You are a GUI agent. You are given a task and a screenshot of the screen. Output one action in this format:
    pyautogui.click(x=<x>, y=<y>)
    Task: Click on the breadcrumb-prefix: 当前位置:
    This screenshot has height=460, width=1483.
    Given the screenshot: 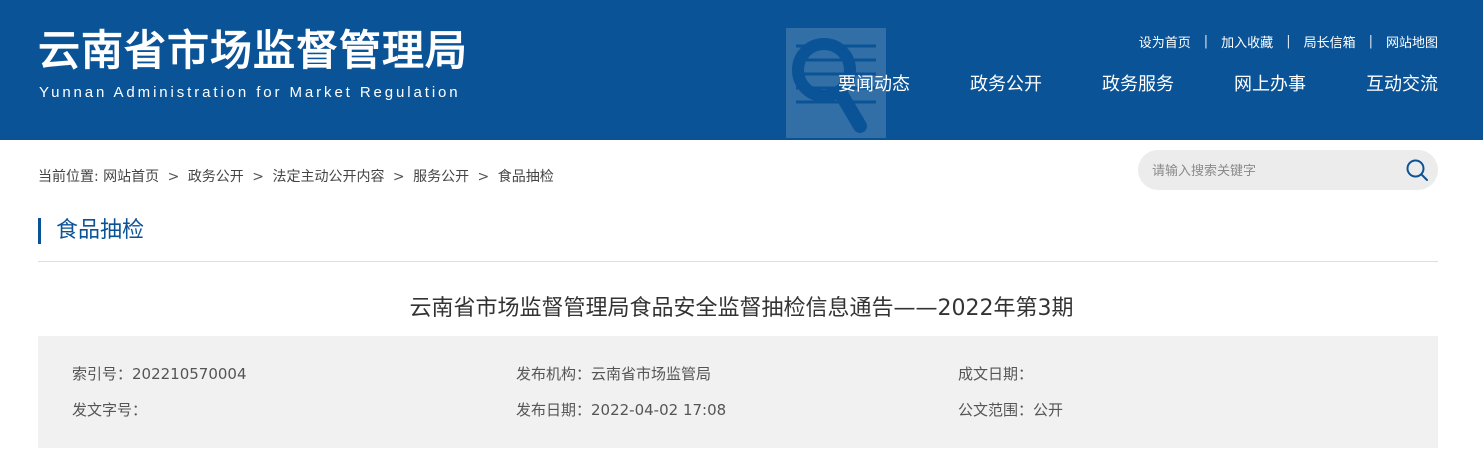 What is the action you would take?
    pyautogui.click(x=68, y=177)
    